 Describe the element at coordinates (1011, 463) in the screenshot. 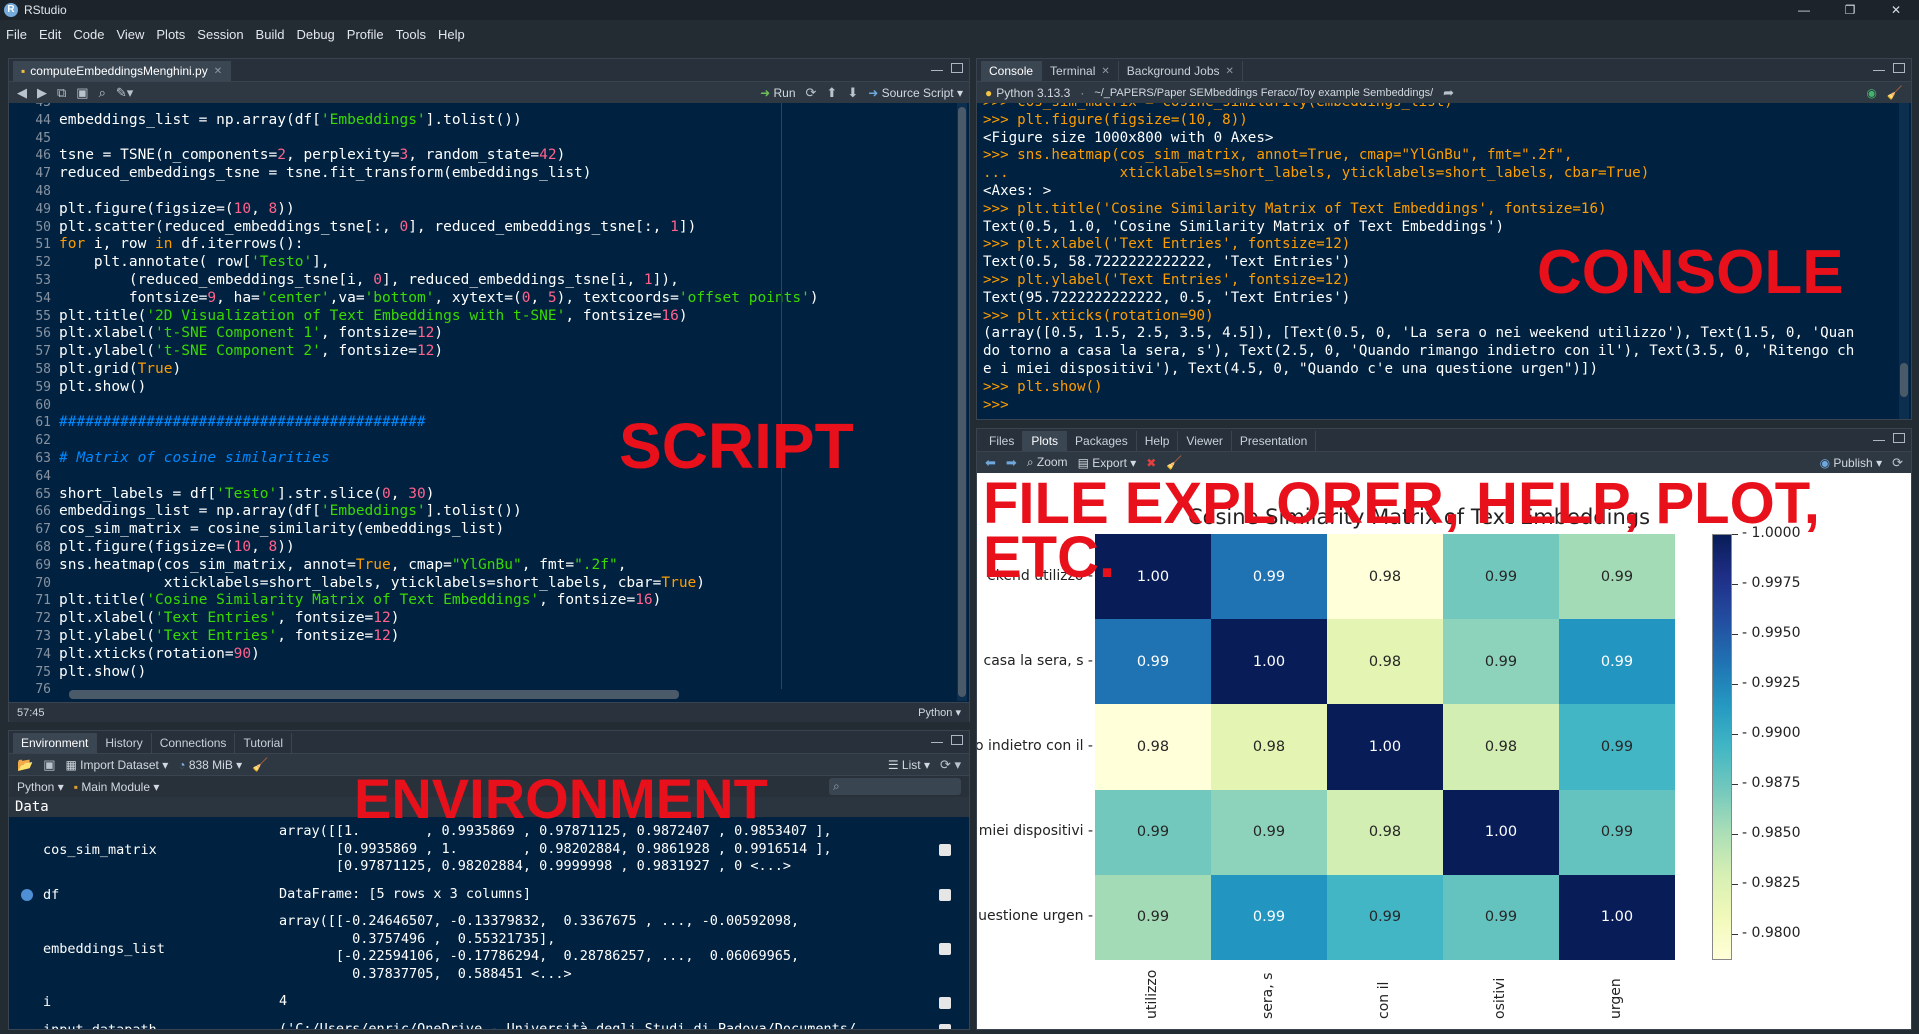

I see `next-plot-icon: ➡` at that location.